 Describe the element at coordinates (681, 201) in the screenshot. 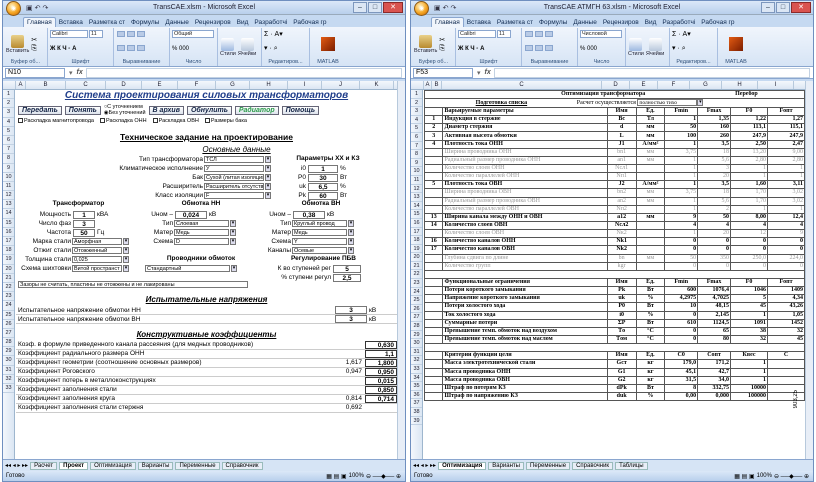

I see `fmin-cell: 1` at that location.